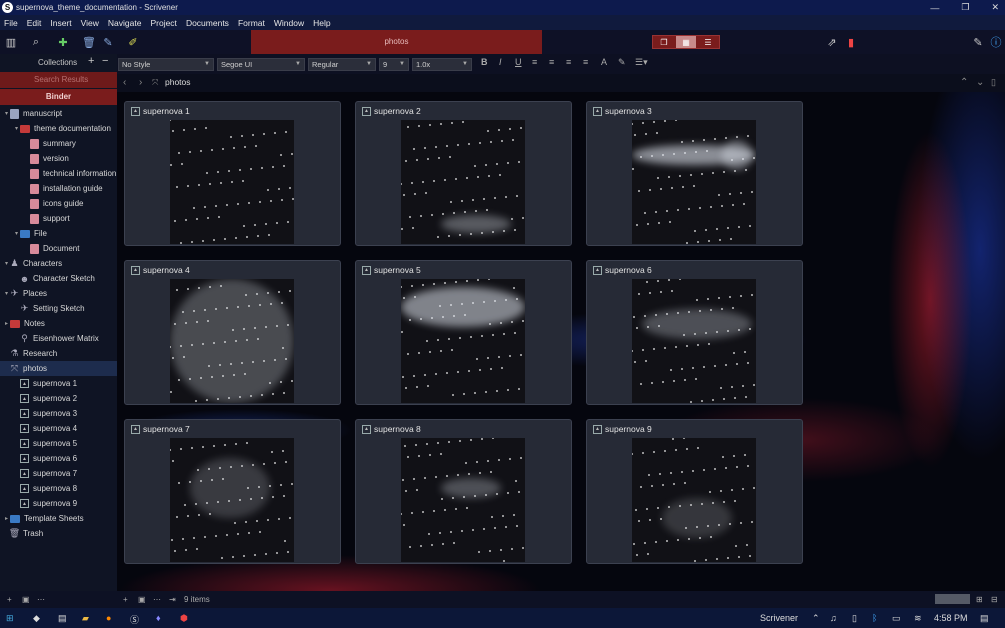 Image resolution: width=1005 pixels, height=628 pixels. I want to click on attachment-icon: ✎, so click(108, 42).